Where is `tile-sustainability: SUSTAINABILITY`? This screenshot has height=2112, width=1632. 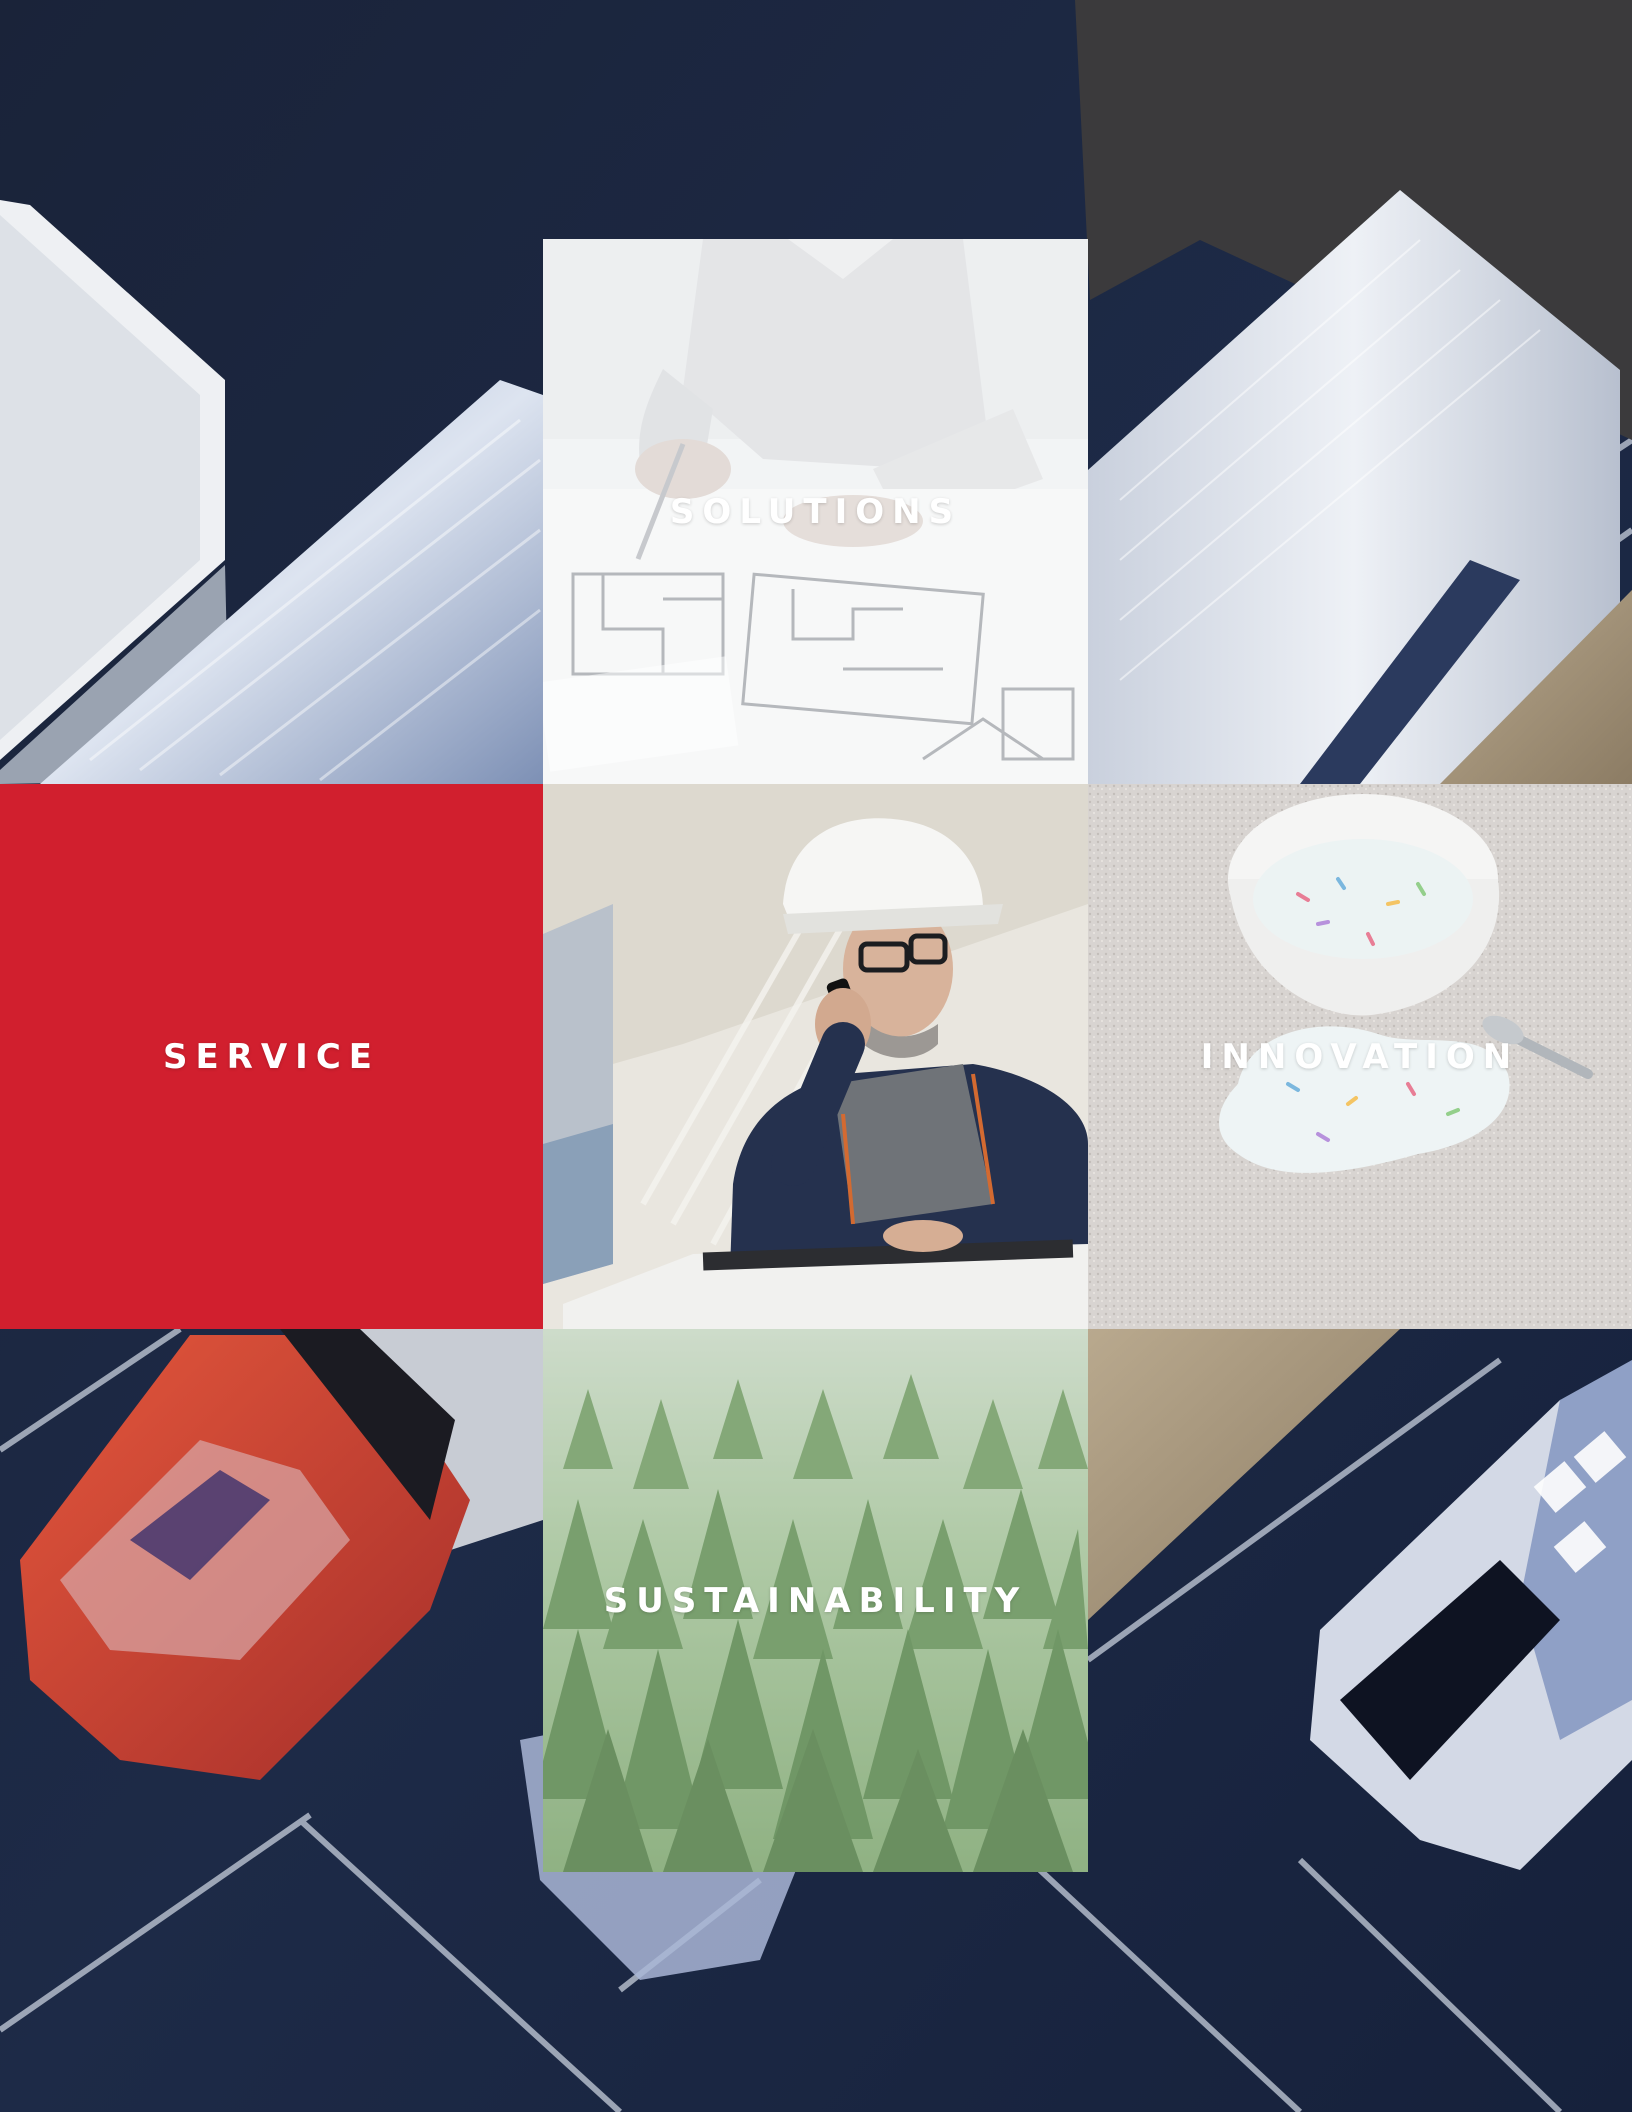
tile-sustainability: SUSTAINABILITY is located at coordinates (815, 1600).